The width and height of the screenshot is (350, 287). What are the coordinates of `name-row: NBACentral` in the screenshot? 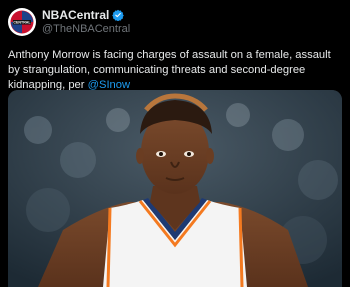 It's located at (86, 15).